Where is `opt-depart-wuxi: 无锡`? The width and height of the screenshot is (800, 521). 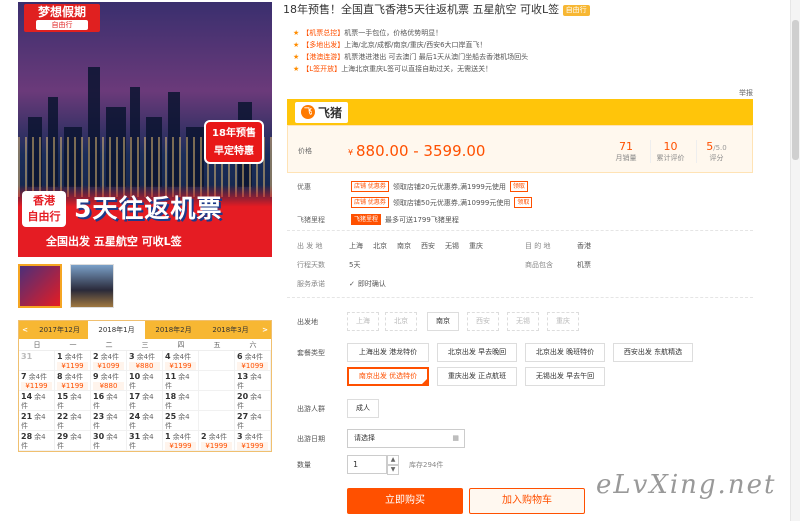
opt-depart-wuxi: 无锡 is located at coordinates (523, 321).